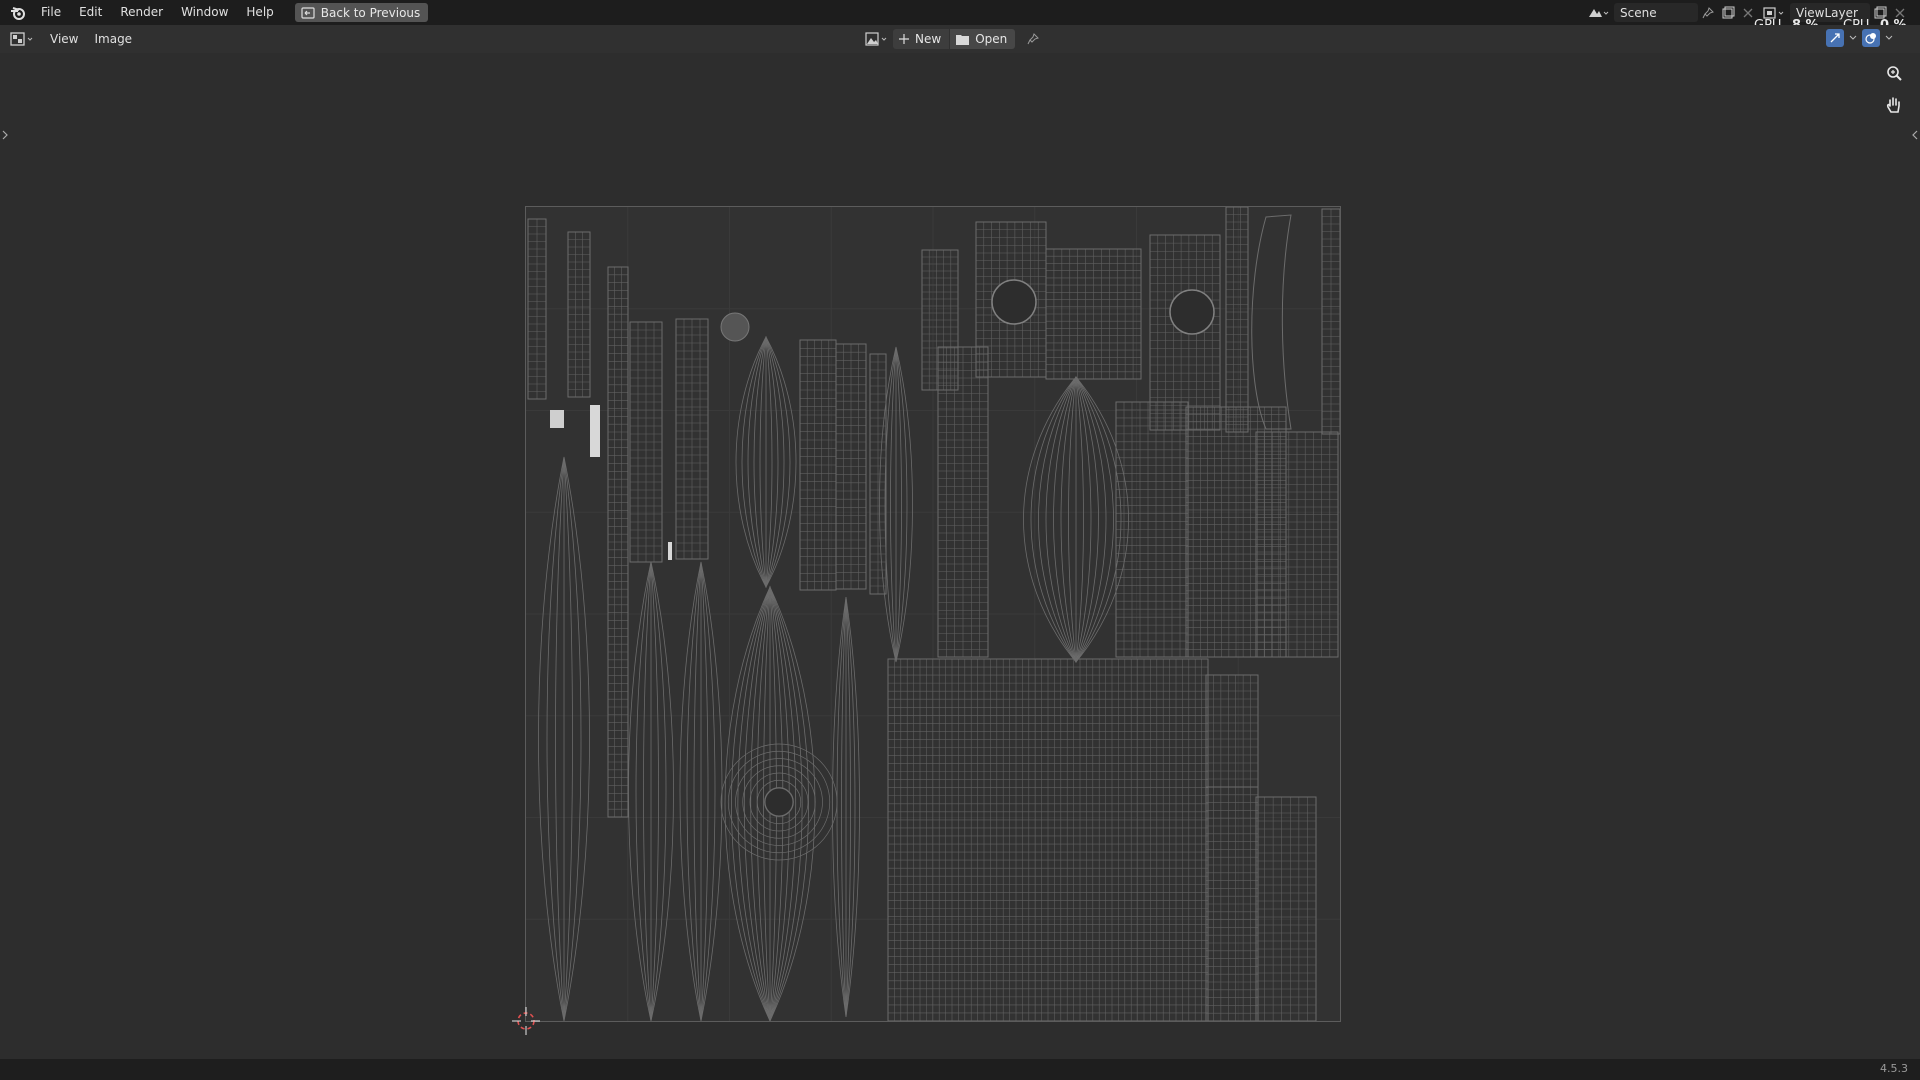 Image resolution: width=1920 pixels, height=1080 pixels. What do you see at coordinates (928, 39) in the screenshot?
I see `new-image-label: New` at bounding box center [928, 39].